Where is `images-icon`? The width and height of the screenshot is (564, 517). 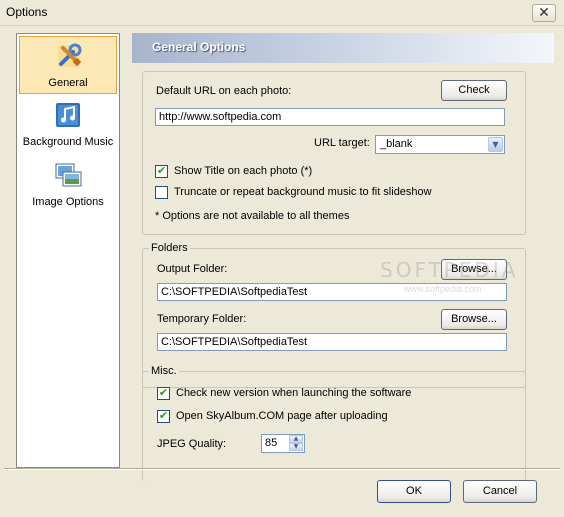
images-icon is located at coordinates (68, 175).